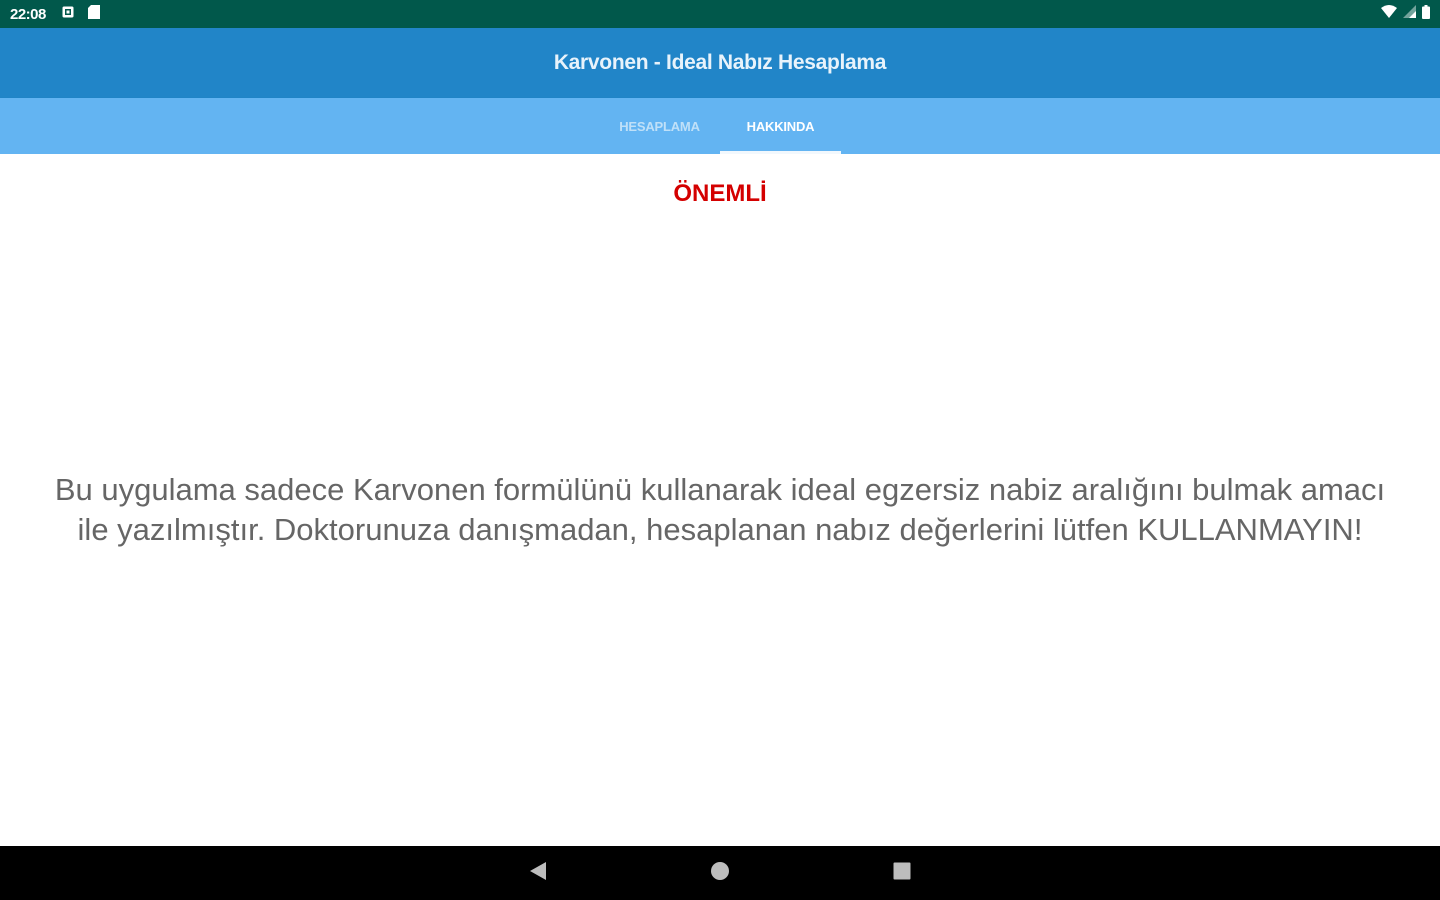 This screenshot has width=1440, height=900. What do you see at coordinates (81, 14) in the screenshot?
I see `status-icons-left` at bounding box center [81, 14].